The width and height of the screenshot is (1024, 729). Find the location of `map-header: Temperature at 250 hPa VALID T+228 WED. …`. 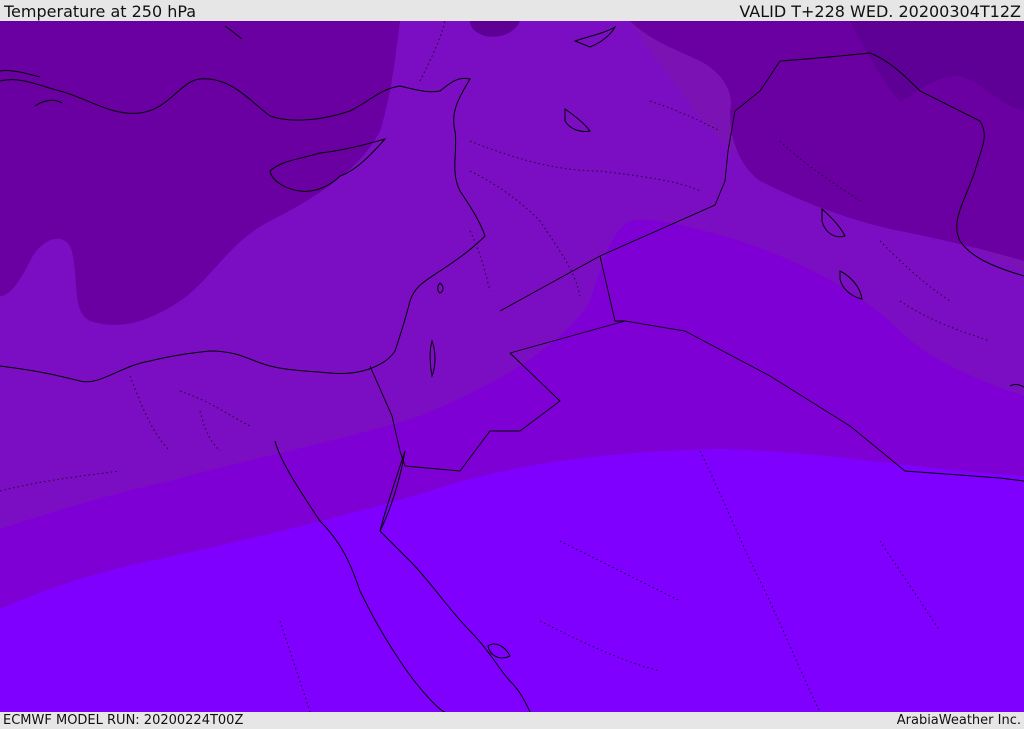

map-header: Temperature at 250 hPa VALID T+228 WED. … is located at coordinates (512, 10).